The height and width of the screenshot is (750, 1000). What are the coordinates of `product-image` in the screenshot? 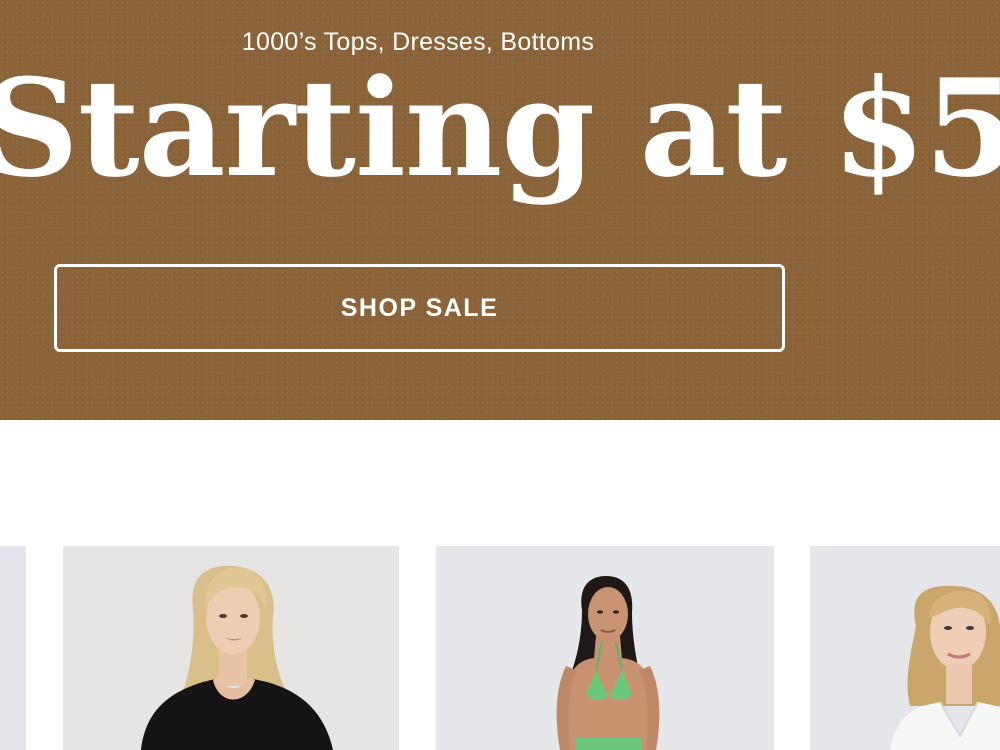 It's located at (13, 648).